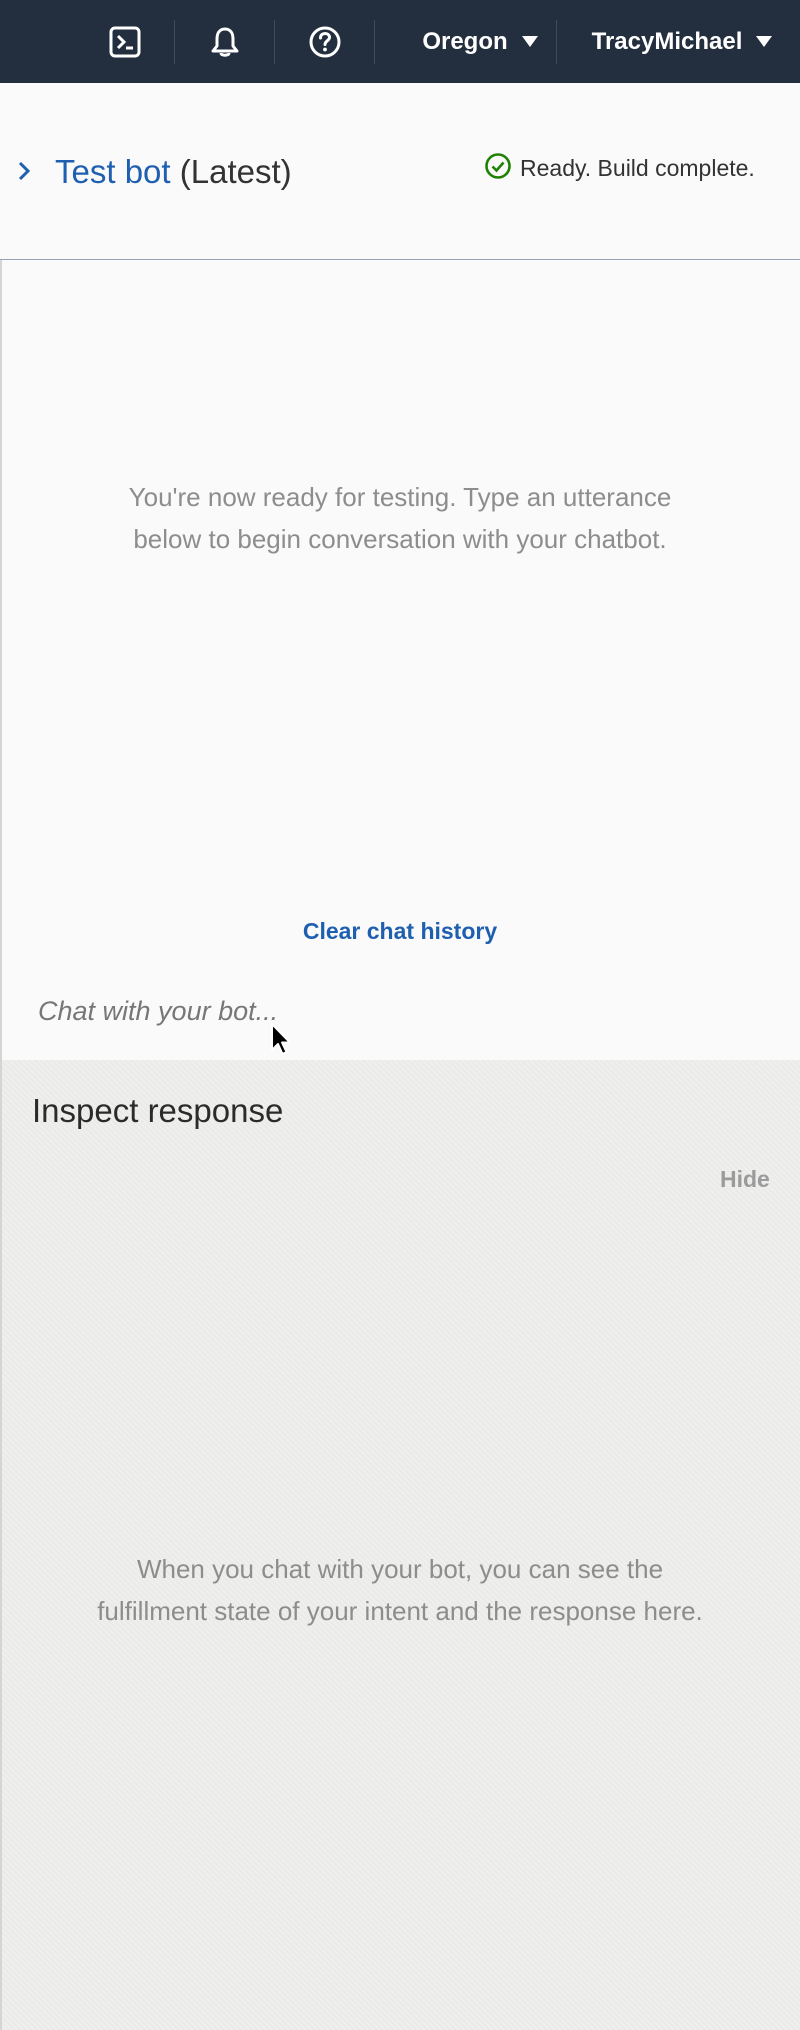 This screenshot has height=2030, width=800. I want to click on chevron-right-icon, so click(25, 171).